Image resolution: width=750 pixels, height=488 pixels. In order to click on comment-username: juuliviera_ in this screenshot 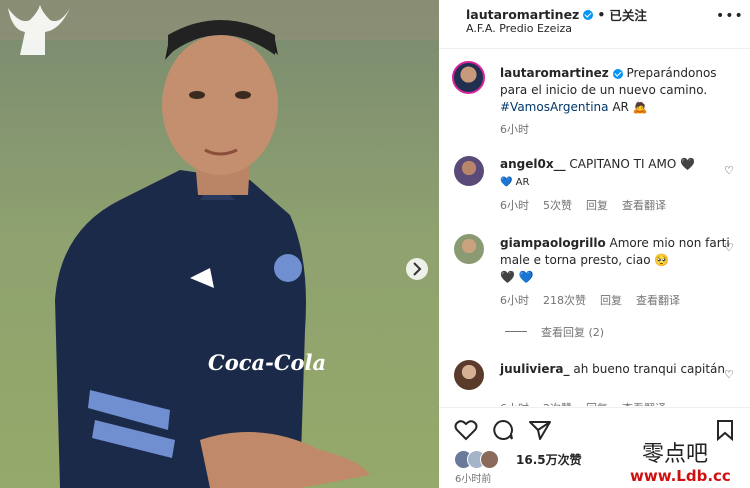, I will do `click(535, 369)`.